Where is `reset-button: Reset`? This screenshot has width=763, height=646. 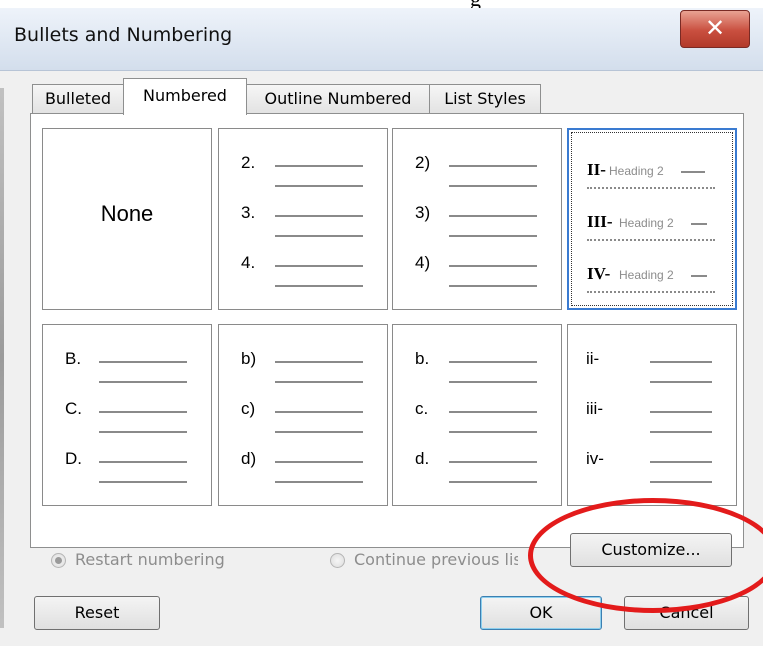 reset-button: Reset is located at coordinates (97, 613).